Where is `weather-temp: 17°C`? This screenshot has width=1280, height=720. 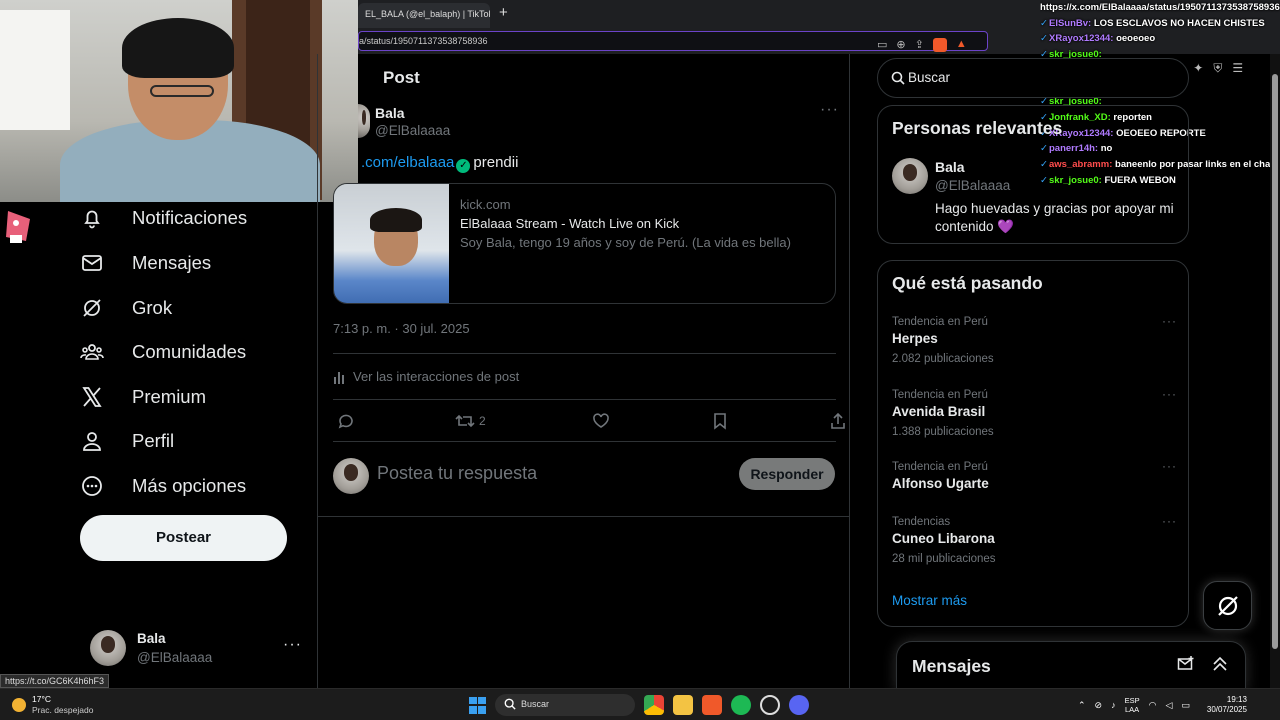
weather-temp: 17°C is located at coordinates (41, 699).